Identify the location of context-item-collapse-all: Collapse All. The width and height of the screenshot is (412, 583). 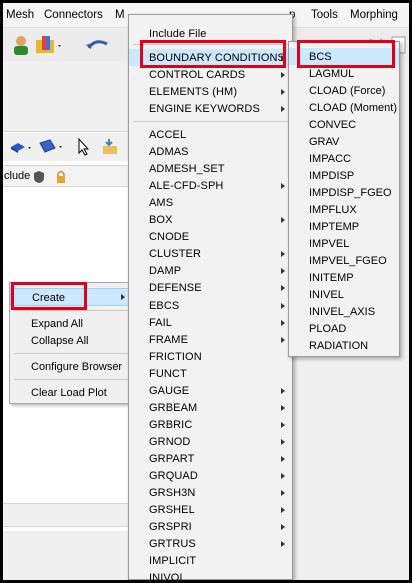
(71, 341).